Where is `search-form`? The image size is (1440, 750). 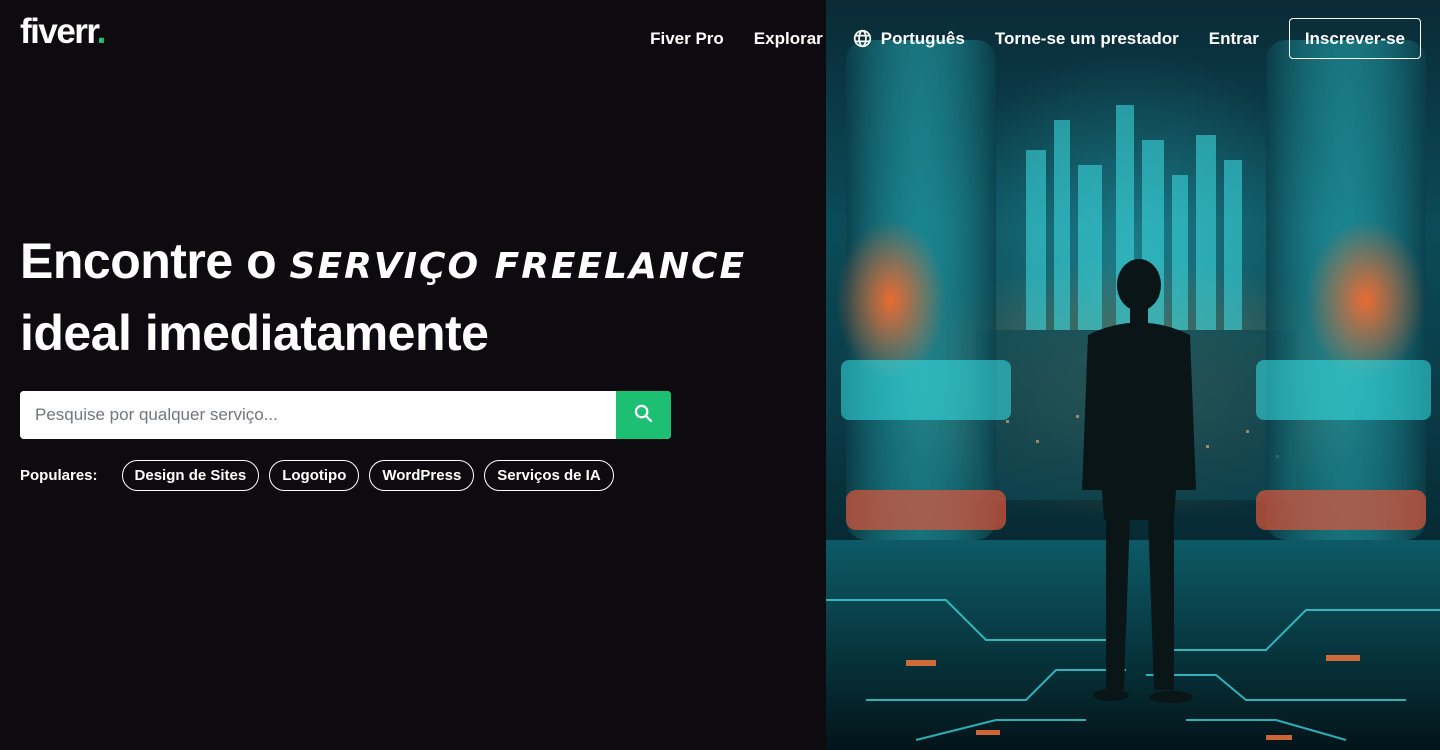 search-form is located at coordinates (345, 415).